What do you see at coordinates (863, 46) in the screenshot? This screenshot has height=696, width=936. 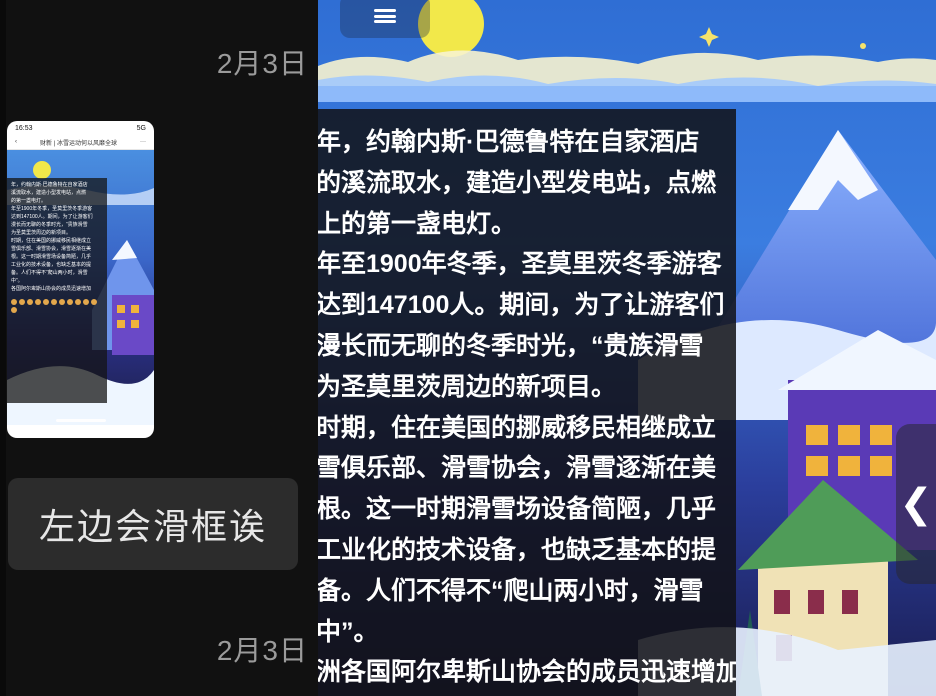 I see `star` at bounding box center [863, 46].